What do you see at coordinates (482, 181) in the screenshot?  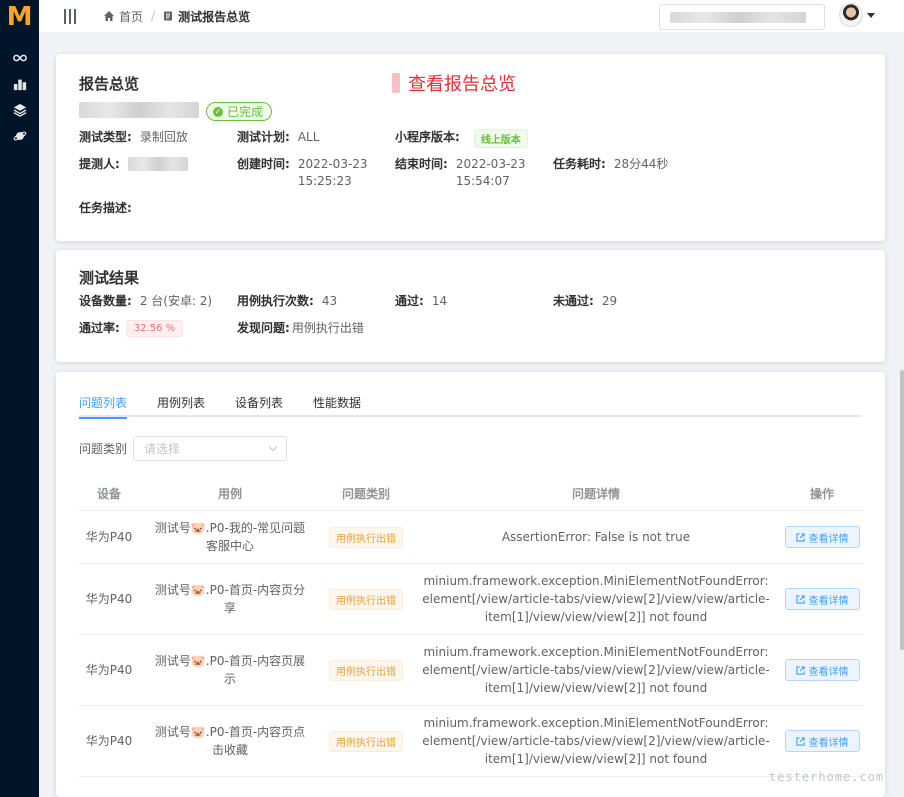 I see `ended-time: 15:54:07` at bounding box center [482, 181].